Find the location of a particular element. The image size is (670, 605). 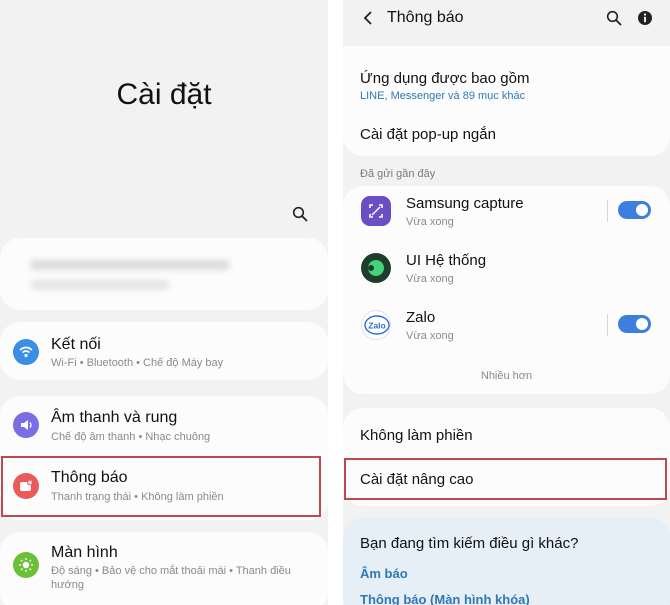

blurred-account-detail is located at coordinates (100, 285).